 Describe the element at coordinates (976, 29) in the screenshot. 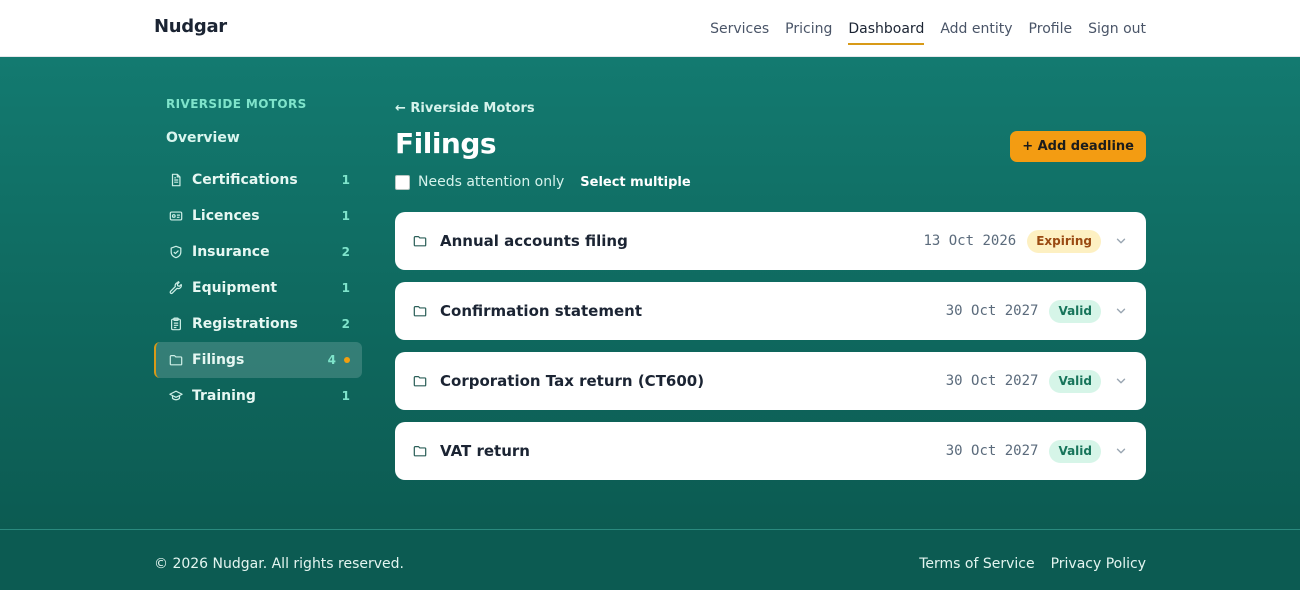

I see `nav-link-add-entity: Add entity` at that location.